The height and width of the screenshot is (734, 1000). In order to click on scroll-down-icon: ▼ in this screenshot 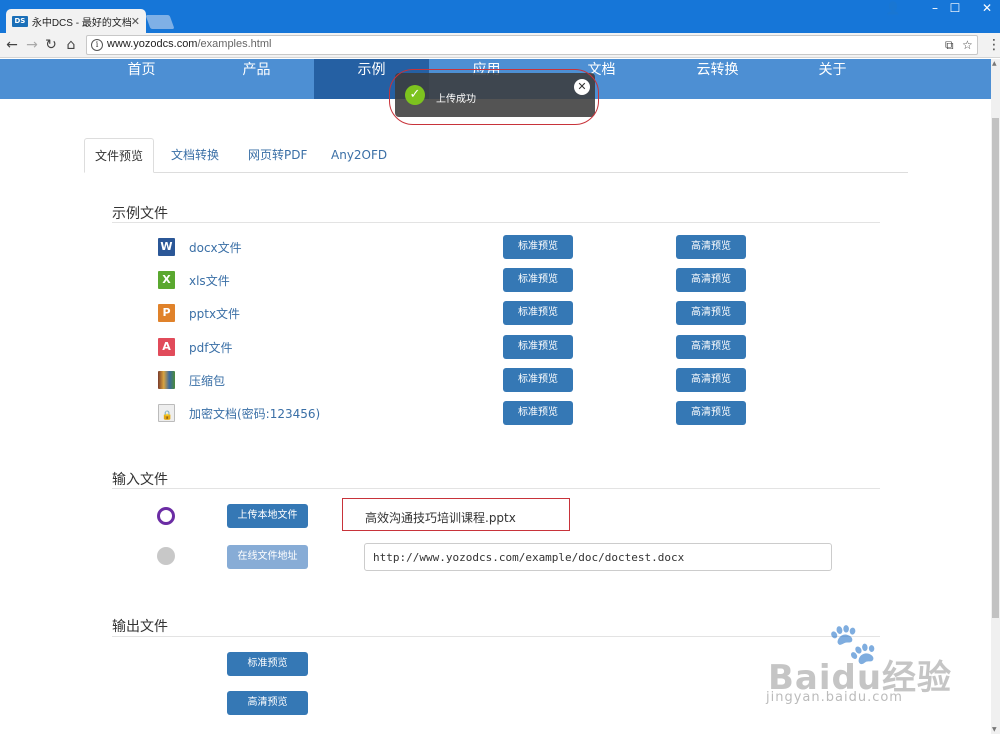, I will do `click(994, 729)`.